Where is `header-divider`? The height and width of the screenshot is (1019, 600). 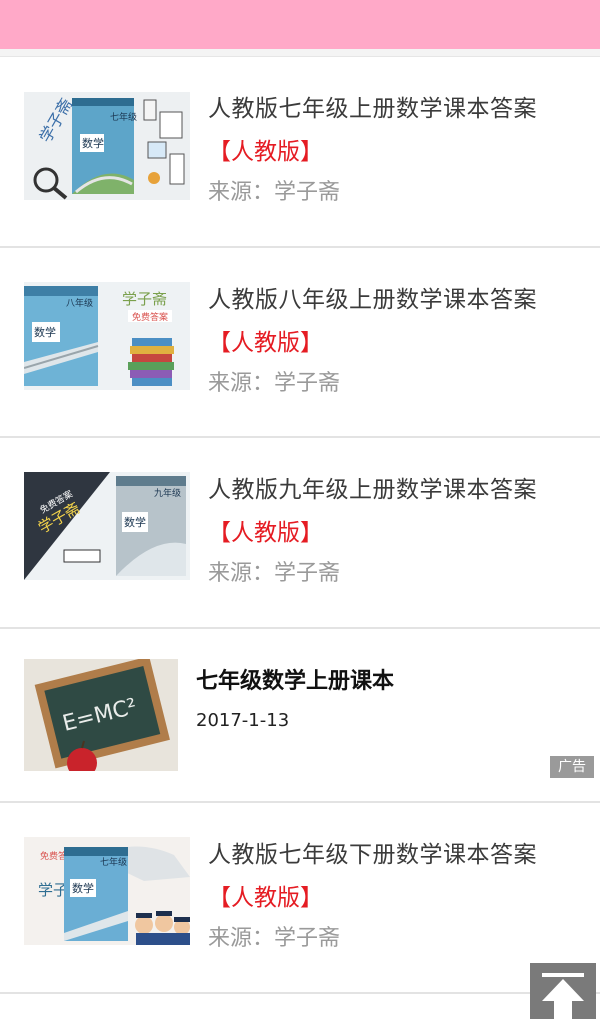
header-divider is located at coordinates (300, 53).